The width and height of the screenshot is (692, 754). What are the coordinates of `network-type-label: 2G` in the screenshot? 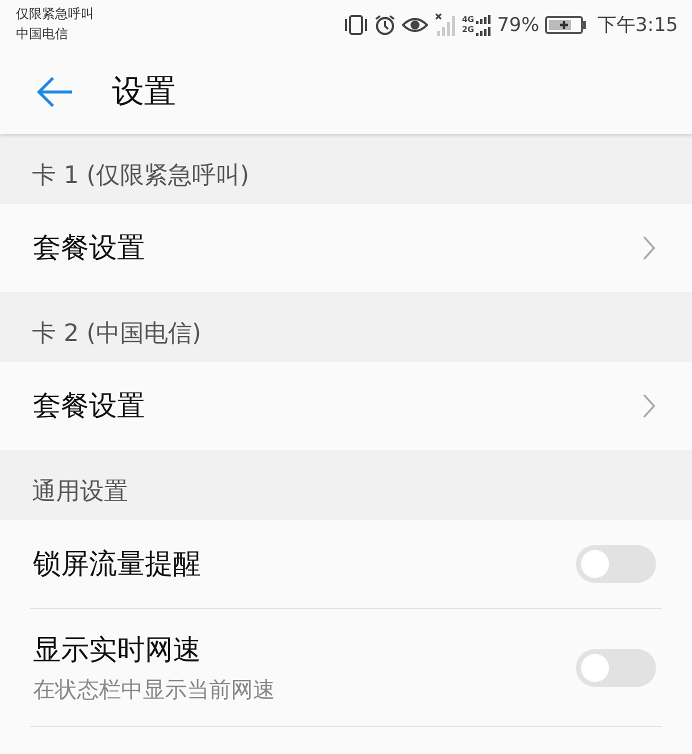 It's located at (468, 30).